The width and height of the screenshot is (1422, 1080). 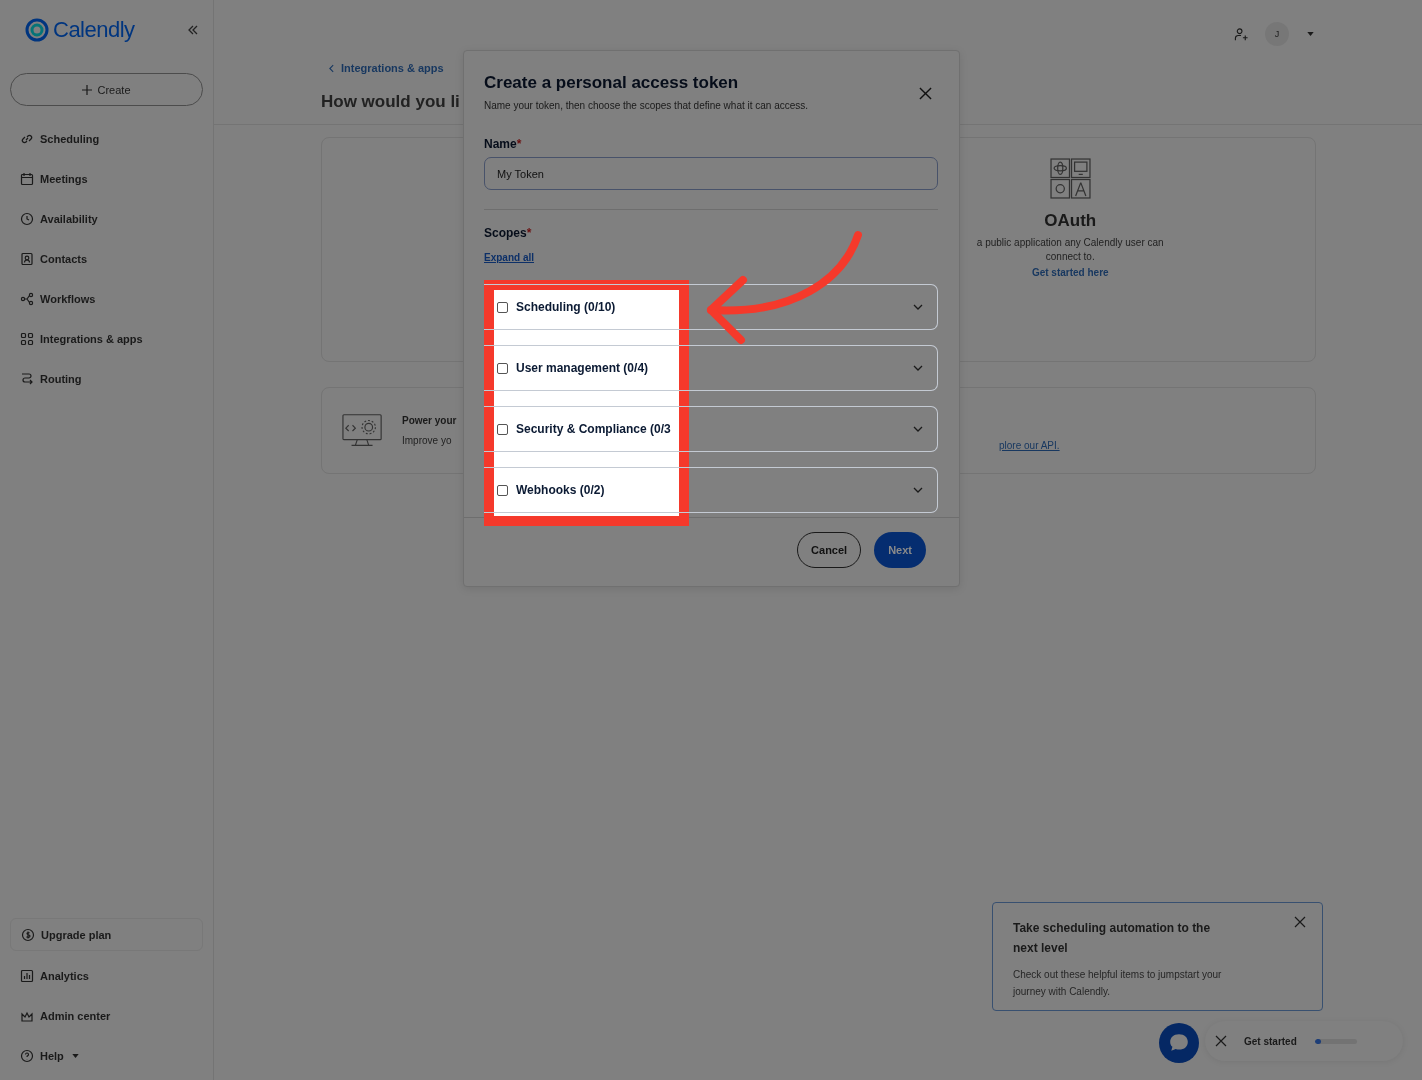 I want to click on nav-item: Contacts, so click(x=64, y=258).